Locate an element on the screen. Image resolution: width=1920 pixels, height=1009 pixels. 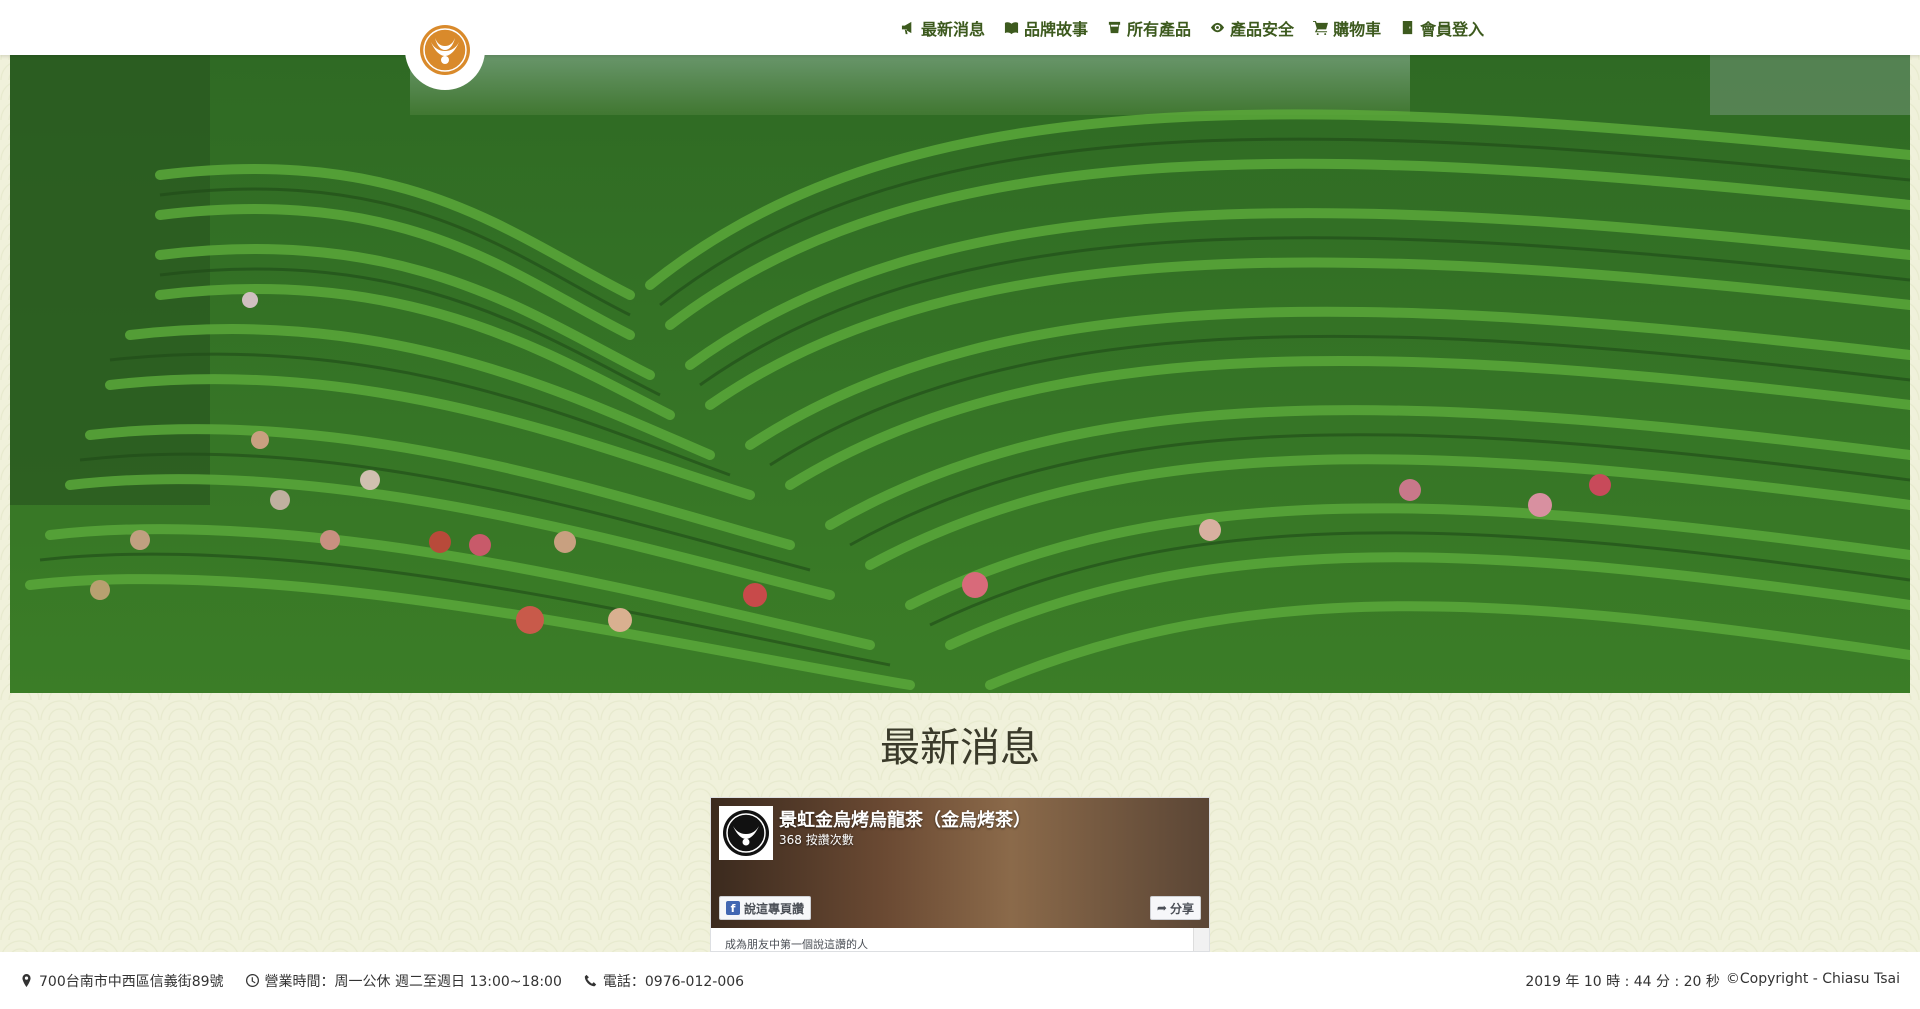
footer-hours: 營業時間：周一公休 週二至週日 13:00~18:00 is located at coordinates (403, 981).